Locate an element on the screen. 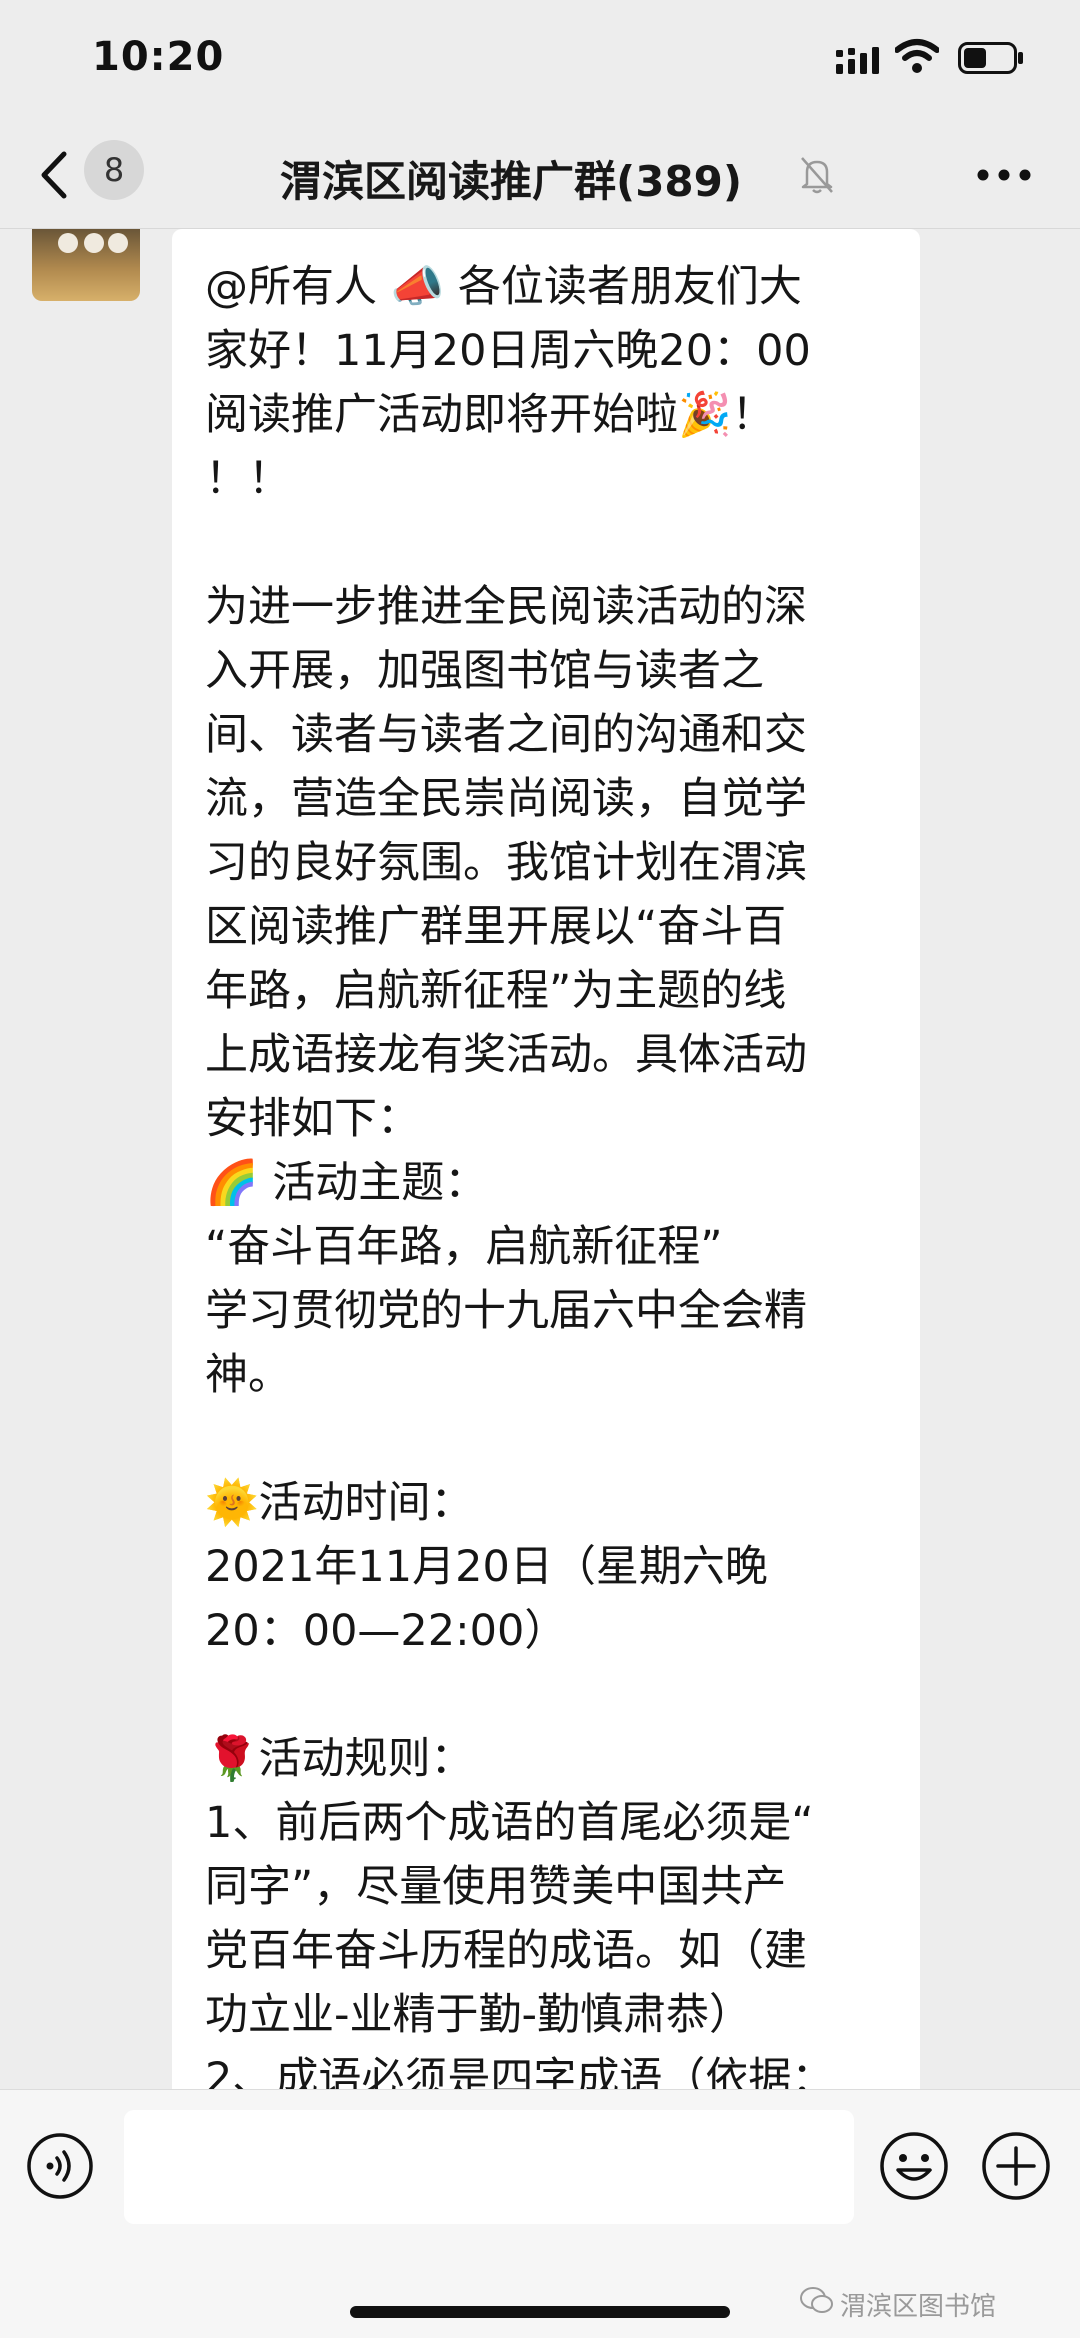 The width and height of the screenshot is (1080, 2338). message-line: 🌈 活动主题： is located at coordinates (346, 1183).